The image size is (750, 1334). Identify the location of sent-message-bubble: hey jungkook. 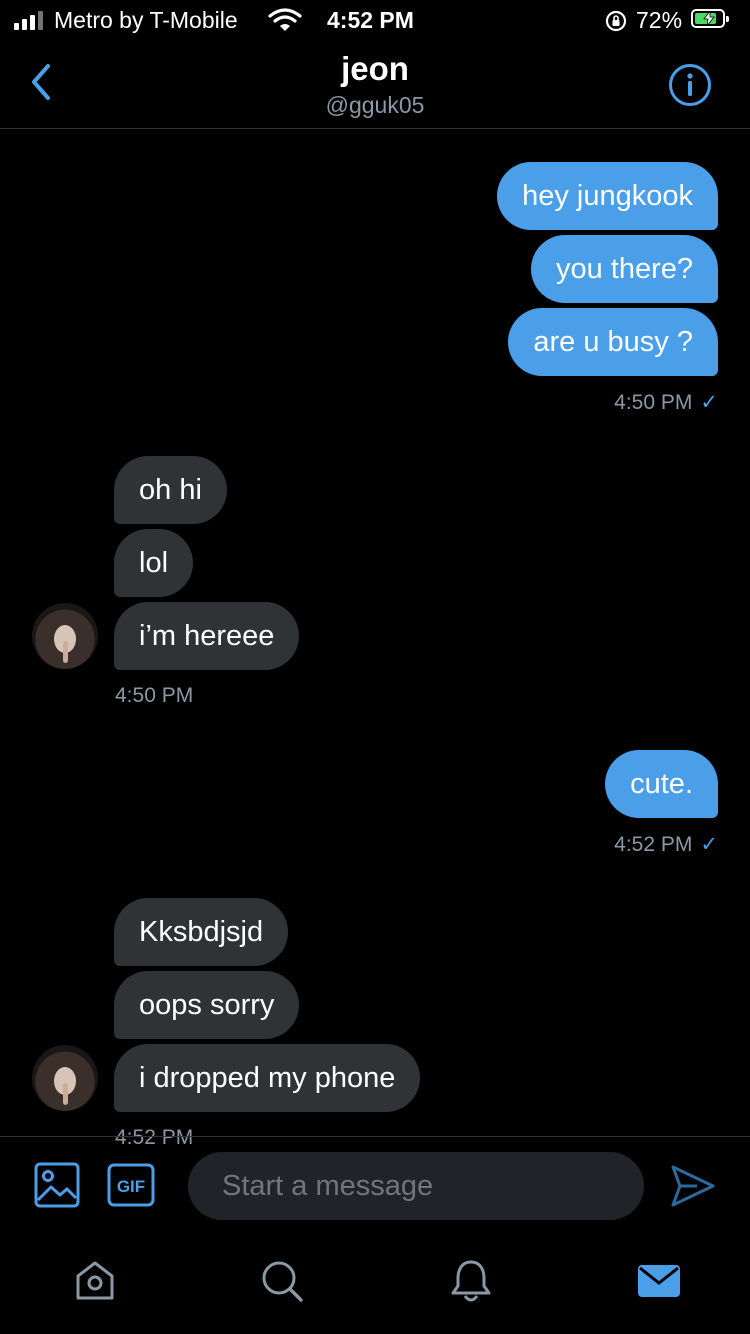
(607, 196).